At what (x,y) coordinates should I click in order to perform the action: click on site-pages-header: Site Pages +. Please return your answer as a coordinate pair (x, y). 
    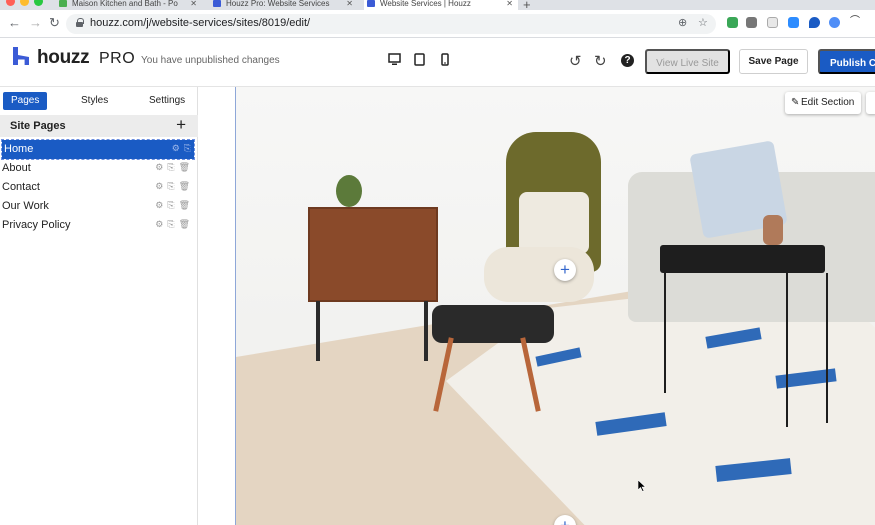
    Looking at the image, I should click on (99, 126).